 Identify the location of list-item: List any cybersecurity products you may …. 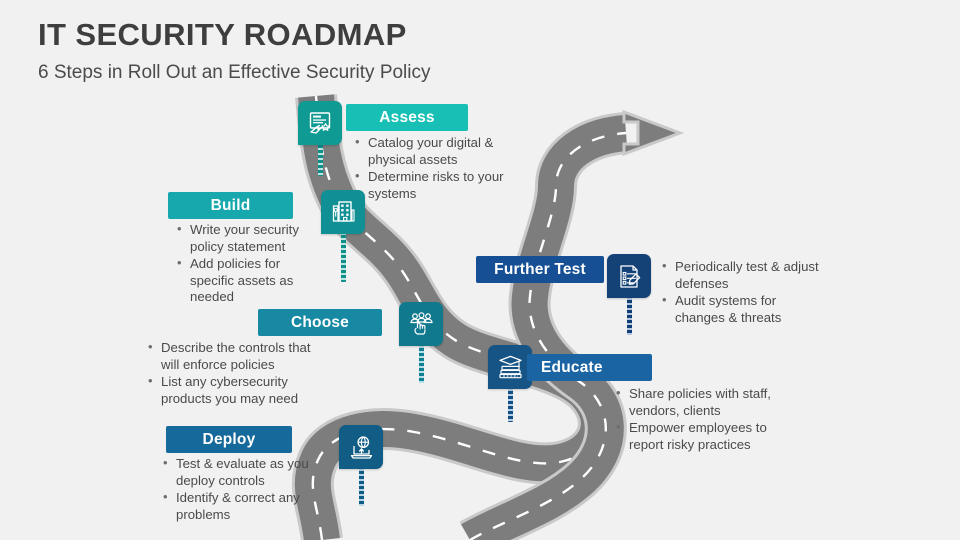
(235, 390).